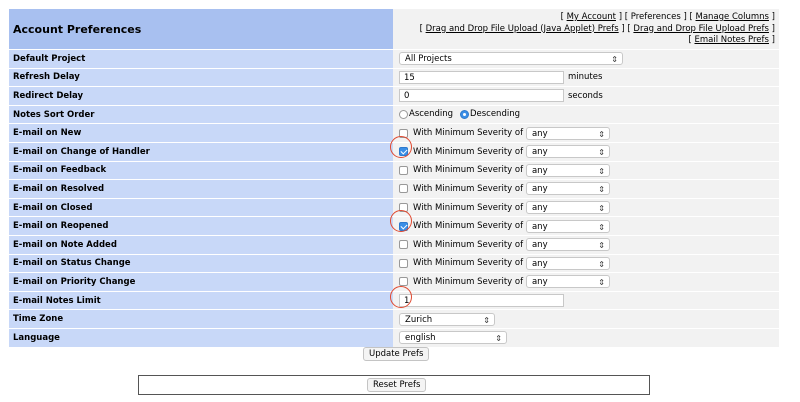  Describe the element at coordinates (201, 319) in the screenshot. I see `time-zone-label: Time Zone` at that location.